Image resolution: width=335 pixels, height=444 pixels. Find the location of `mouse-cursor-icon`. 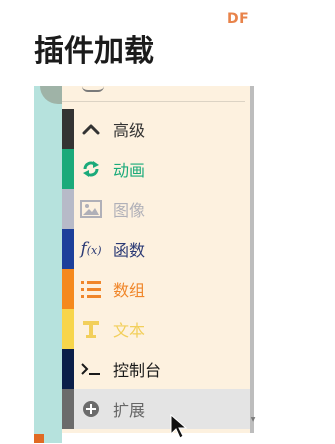

mouse-cursor-icon is located at coordinates (179, 428).